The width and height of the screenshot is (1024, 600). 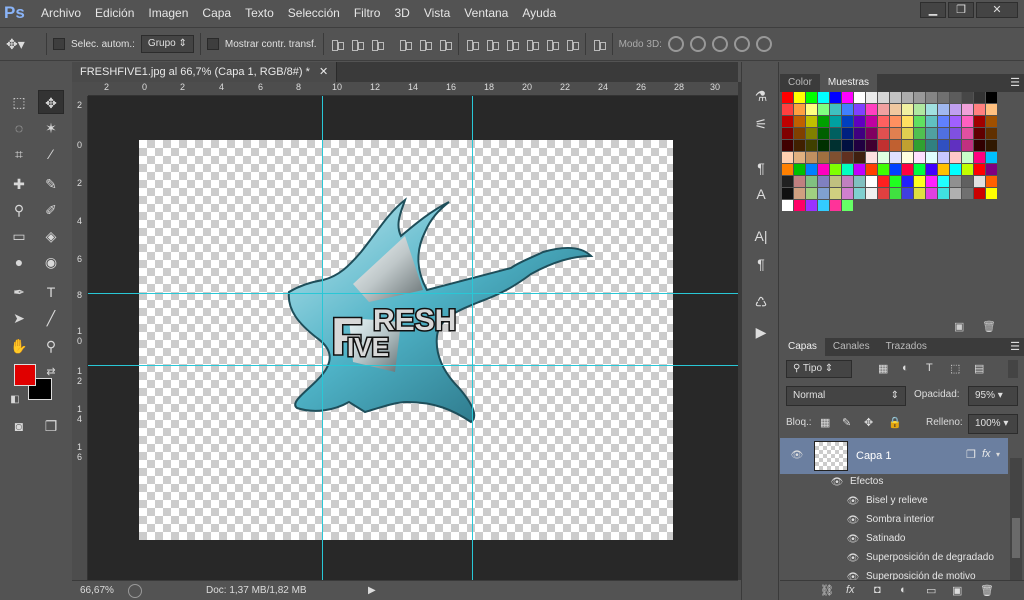 What do you see at coordinates (51, 102) in the screenshot?
I see `move-tool-icon: ✥` at bounding box center [51, 102].